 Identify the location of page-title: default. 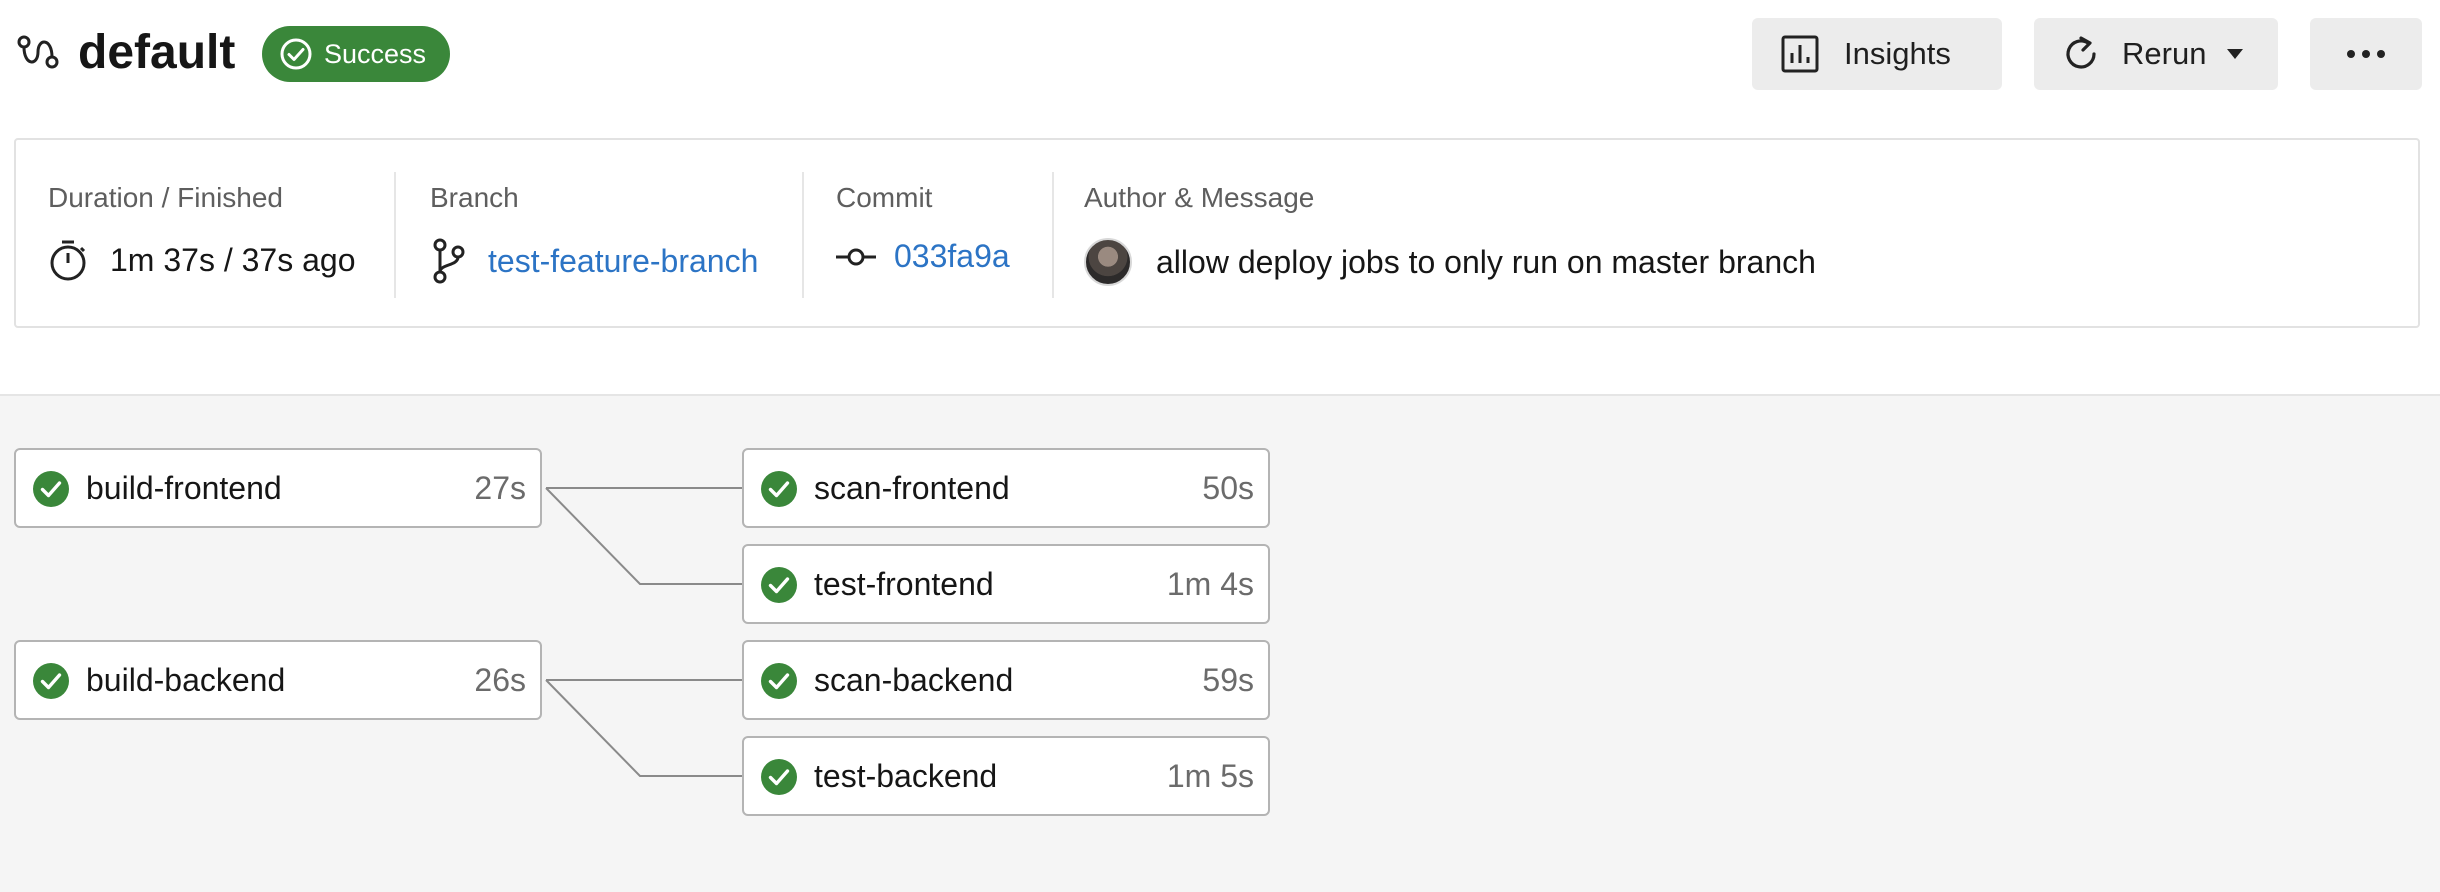
(157, 52).